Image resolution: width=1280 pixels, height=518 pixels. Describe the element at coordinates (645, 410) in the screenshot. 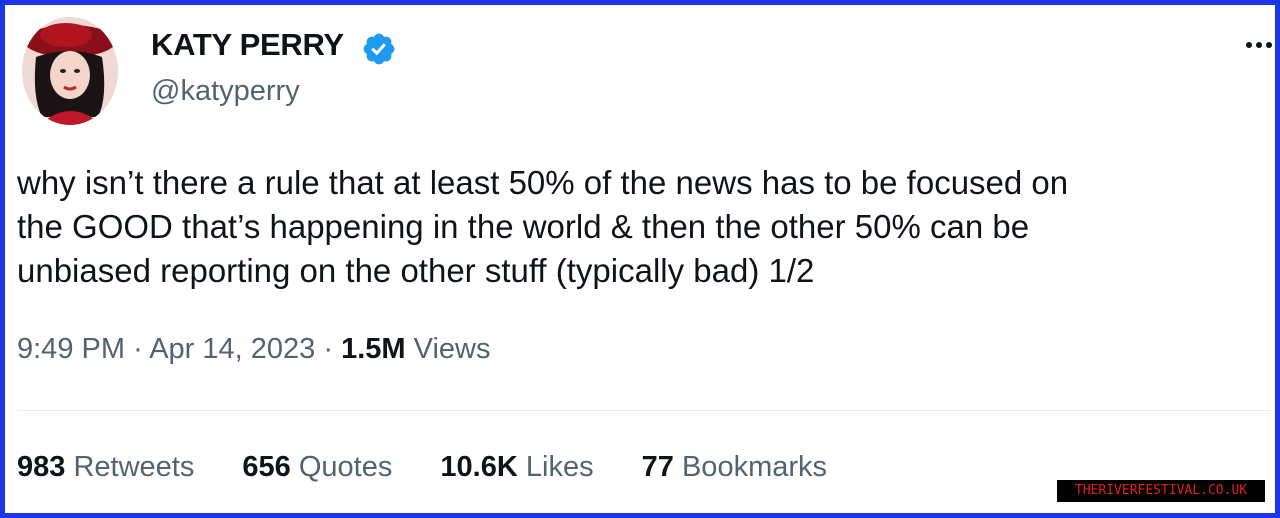

I see `divider` at that location.